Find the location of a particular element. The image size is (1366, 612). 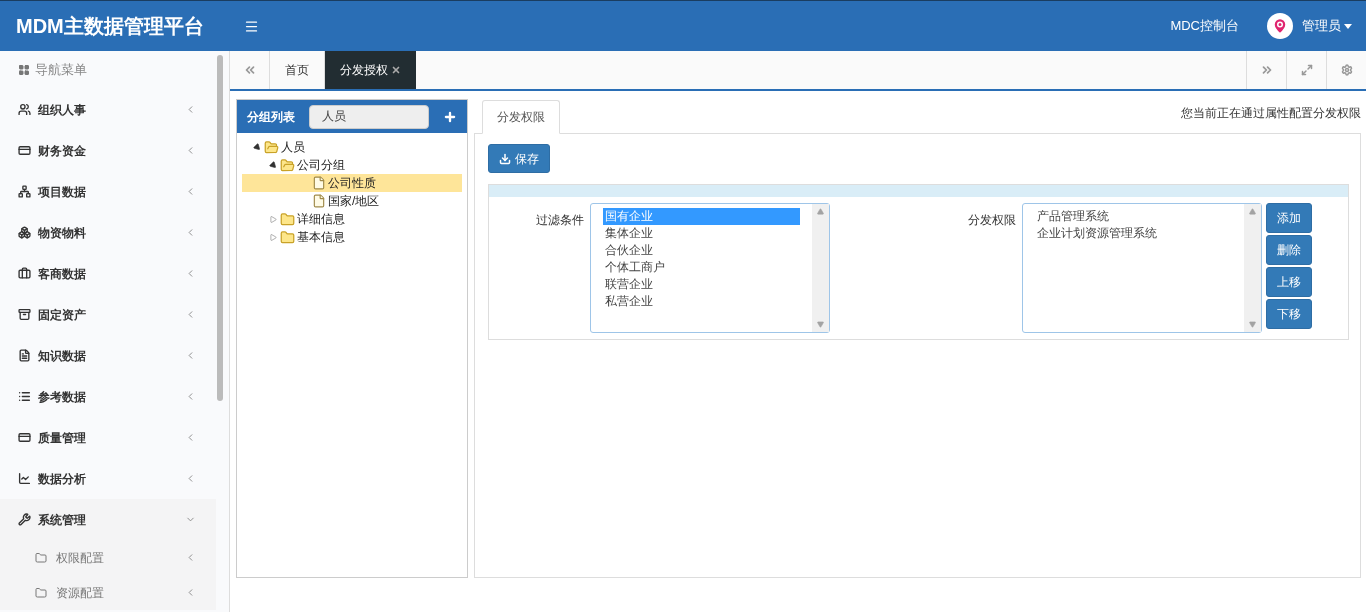

download-icon is located at coordinates (505, 158).